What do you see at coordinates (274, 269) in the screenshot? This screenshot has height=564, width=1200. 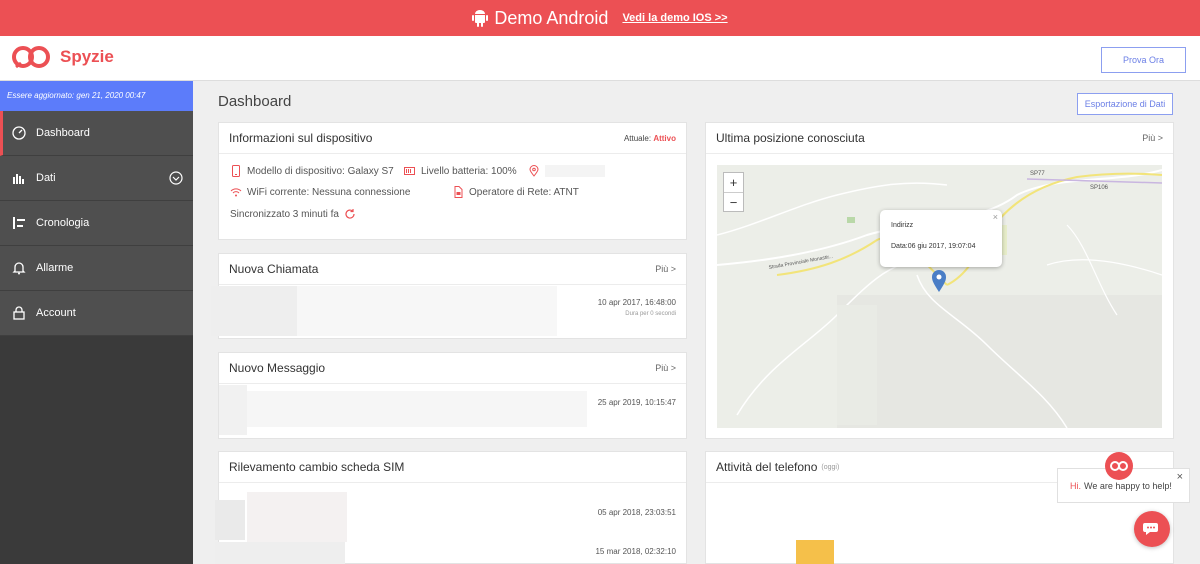 I see `card-title: Nuova Chiamata` at bounding box center [274, 269].